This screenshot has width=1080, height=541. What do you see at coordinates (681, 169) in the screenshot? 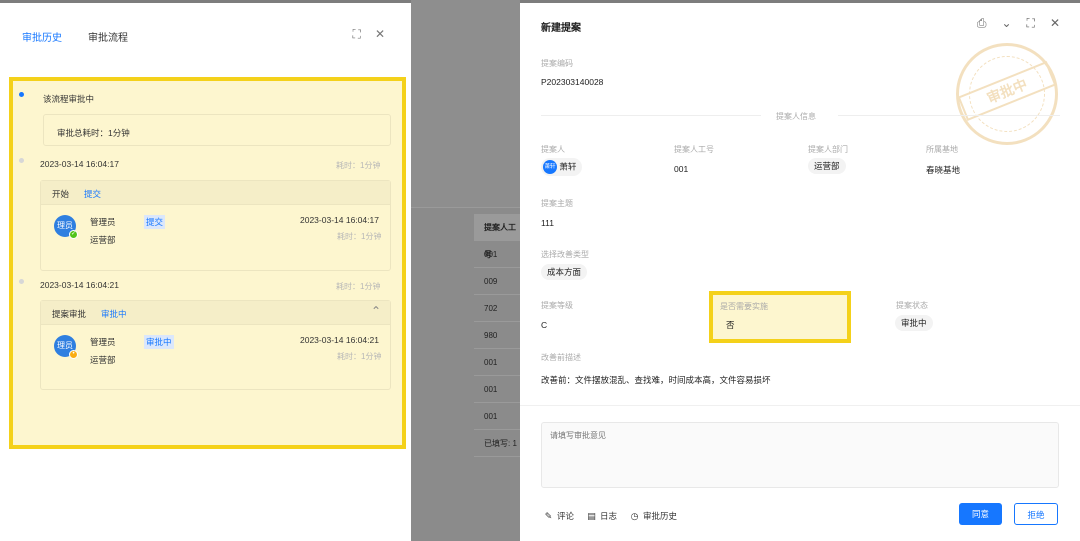
I see `emp-no: 001` at bounding box center [681, 169].